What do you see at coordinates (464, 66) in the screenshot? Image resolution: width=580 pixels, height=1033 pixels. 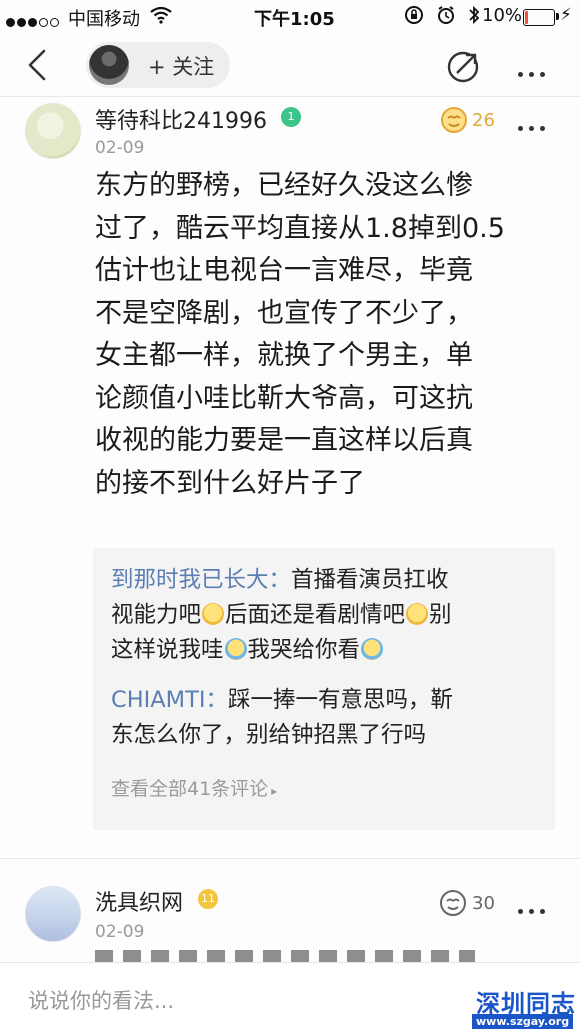 I see `share-icon` at bounding box center [464, 66].